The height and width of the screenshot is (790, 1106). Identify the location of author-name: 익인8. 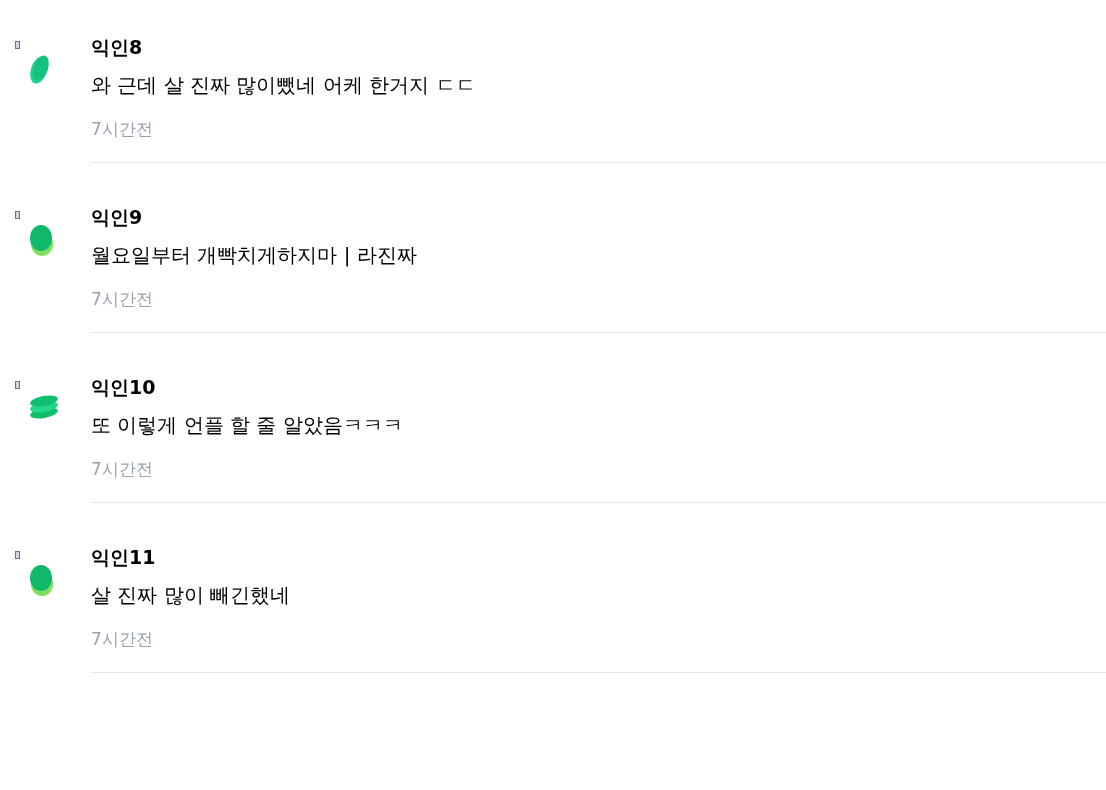
(117, 47).